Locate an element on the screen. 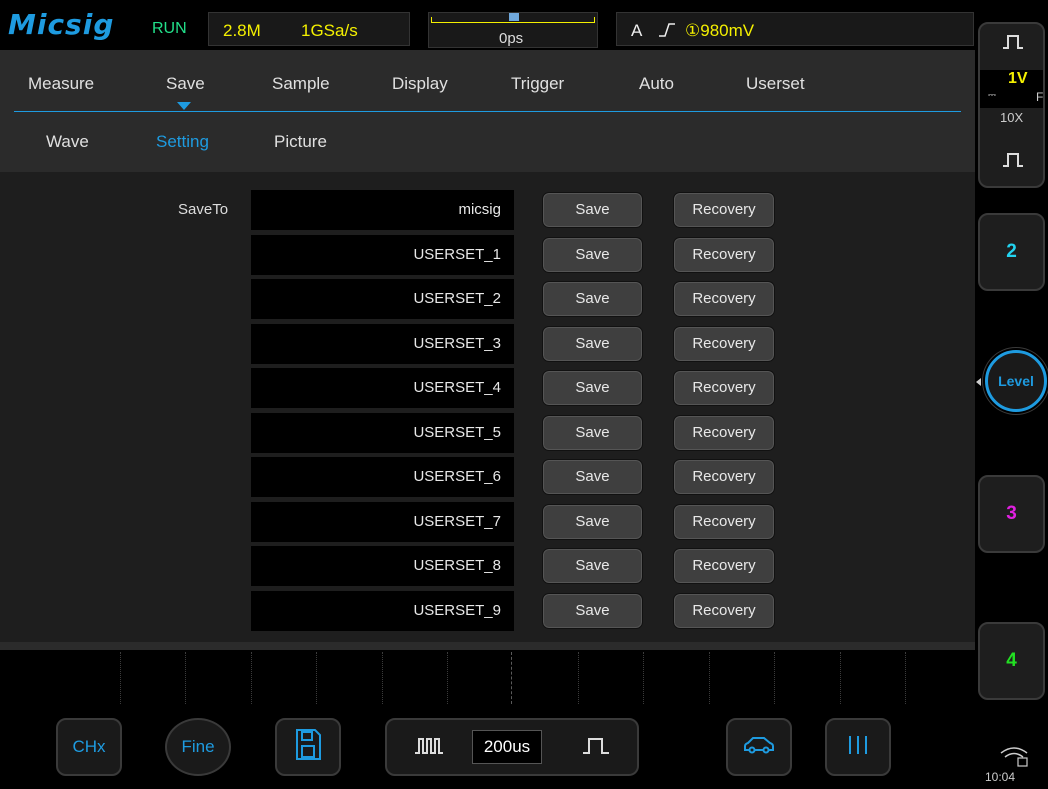 This screenshot has height=789, width=1048. subtab-setting: Setting is located at coordinates (182, 142).